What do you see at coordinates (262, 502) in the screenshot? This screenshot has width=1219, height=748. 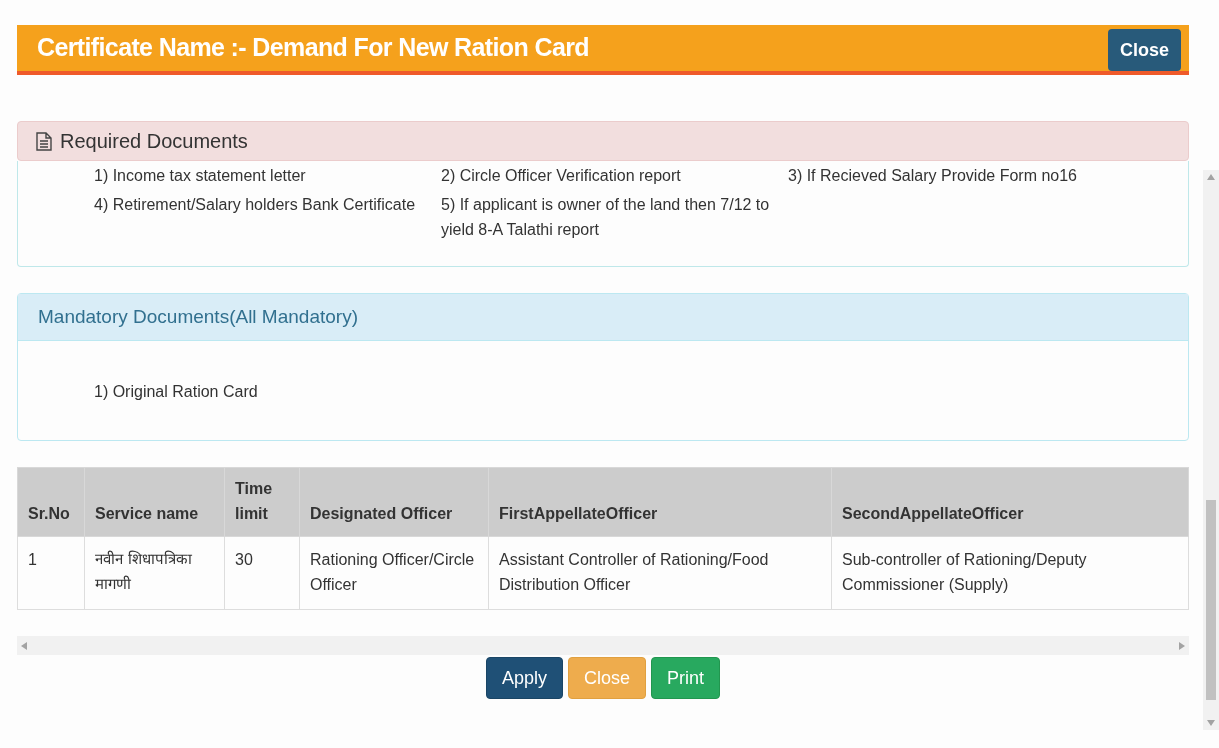 I see `column-header: Time limit` at bounding box center [262, 502].